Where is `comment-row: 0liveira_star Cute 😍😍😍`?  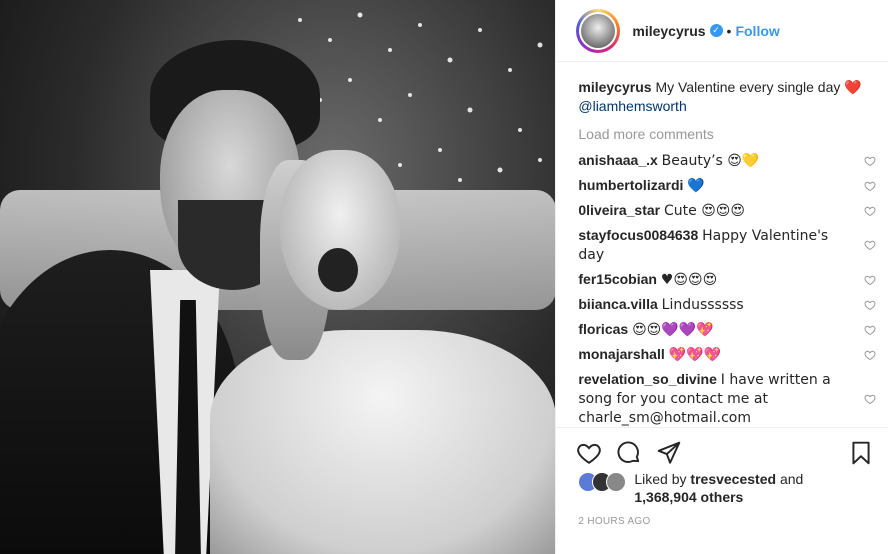
comment-row: 0liveira_star Cute 😍😍😍 is located at coordinates (728, 210).